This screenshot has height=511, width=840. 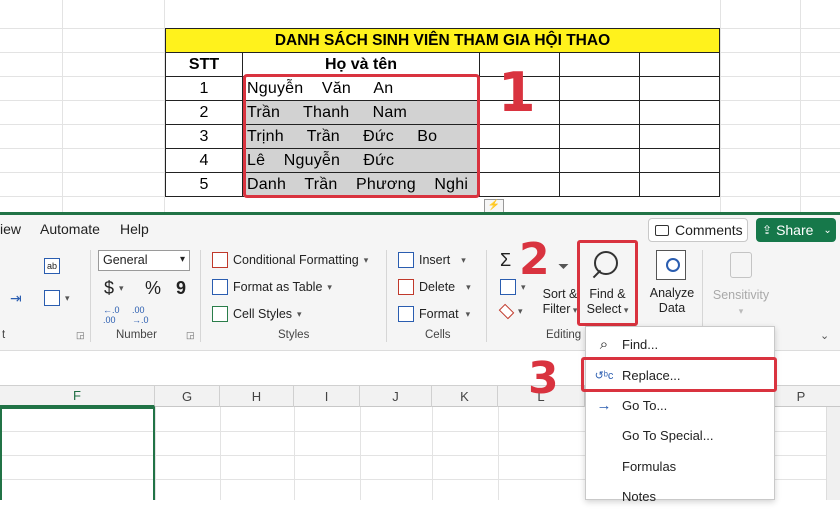 I want to click on number-group-label: Number, so click(x=136, y=335).